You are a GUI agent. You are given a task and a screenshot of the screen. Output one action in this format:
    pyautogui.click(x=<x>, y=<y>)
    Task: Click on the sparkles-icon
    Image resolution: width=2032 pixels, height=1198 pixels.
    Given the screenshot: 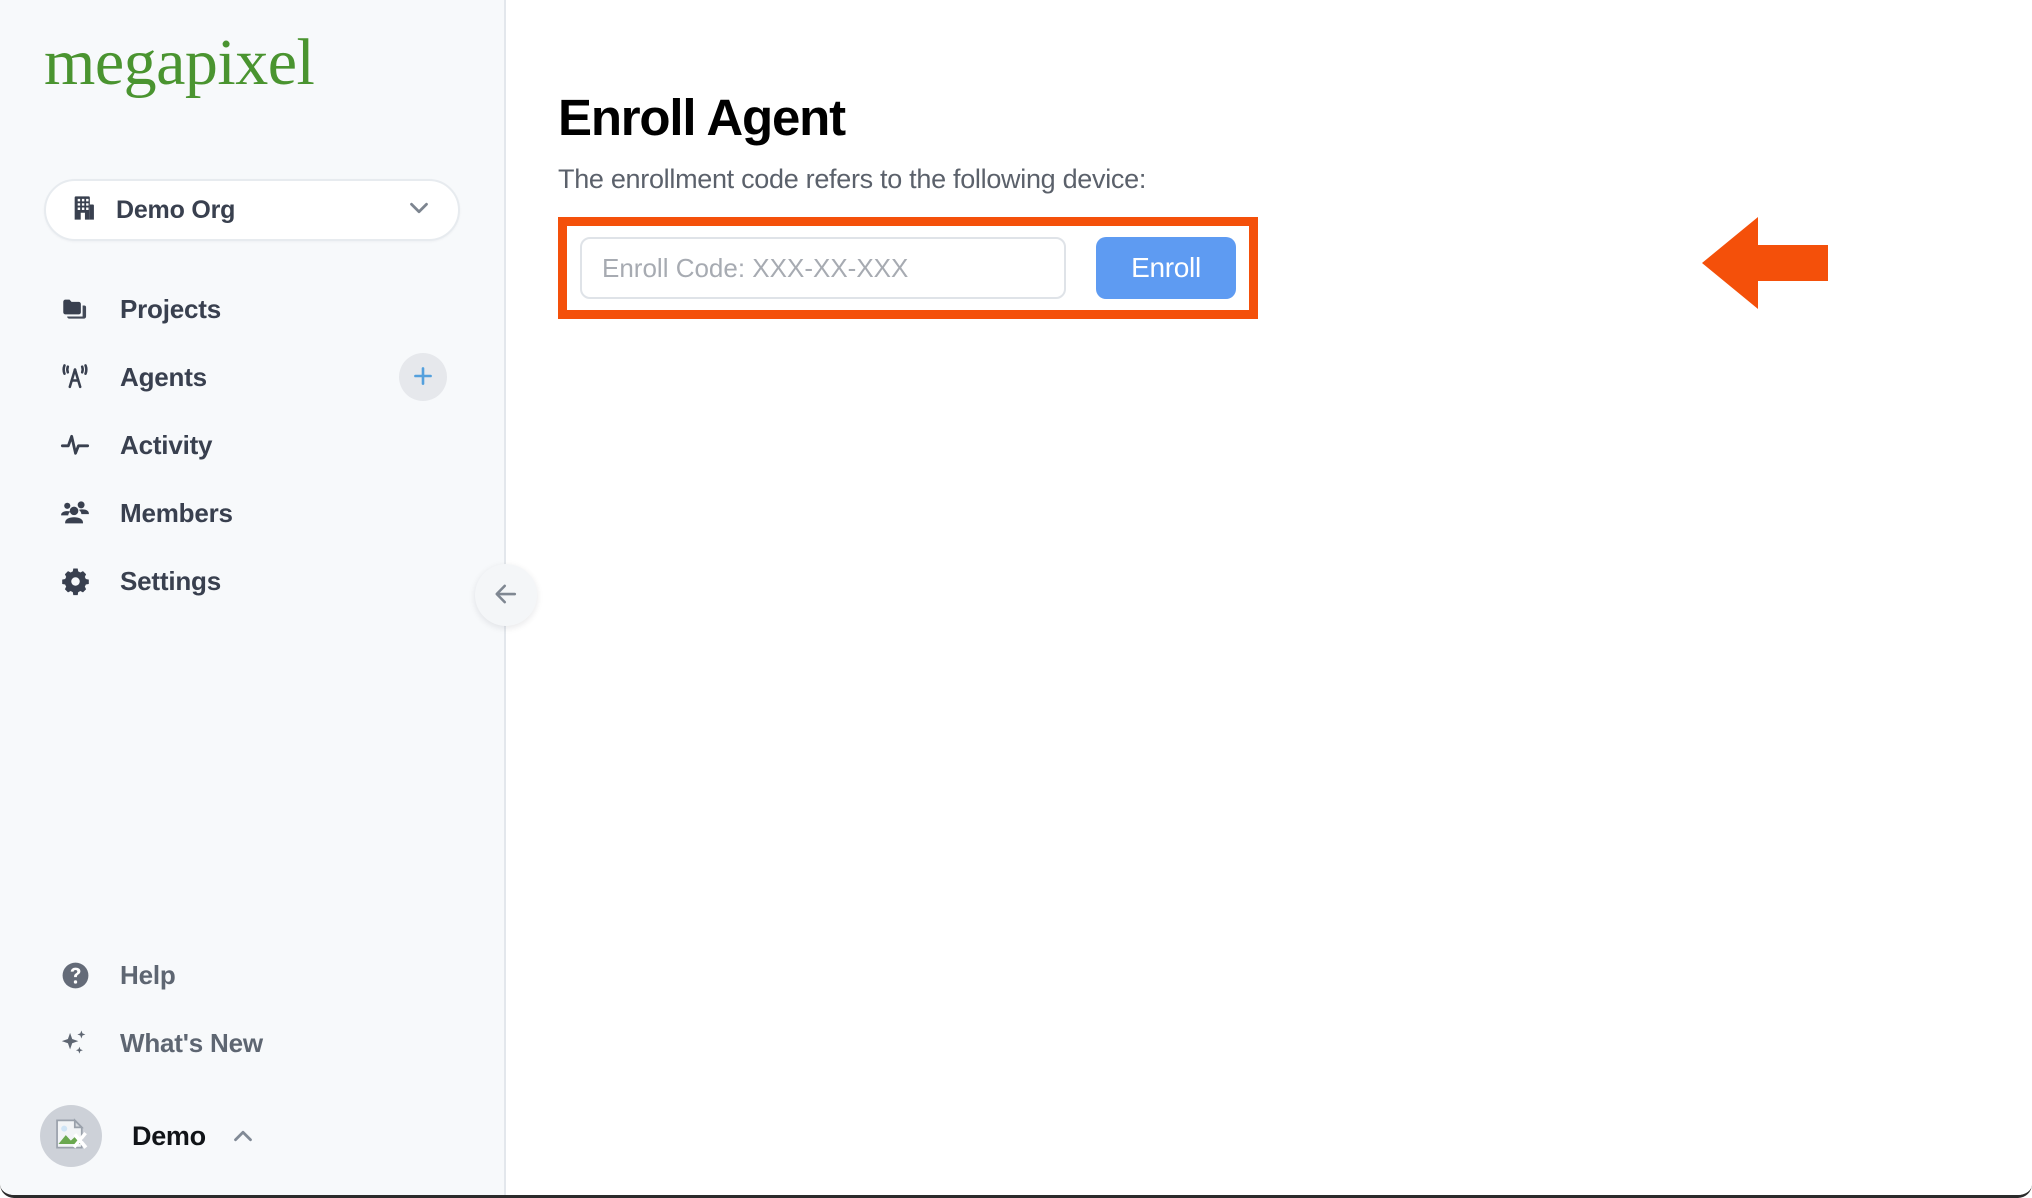 What is the action you would take?
    pyautogui.click(x=75, y=1043)
    